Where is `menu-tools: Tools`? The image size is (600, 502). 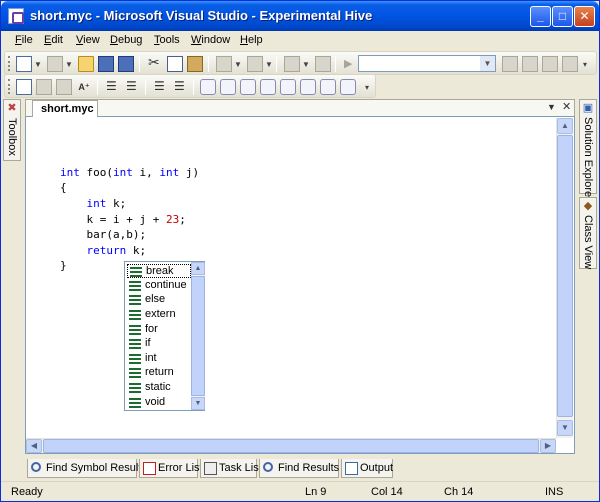
menu-tools: Tools is located at coordinates (167, 40).